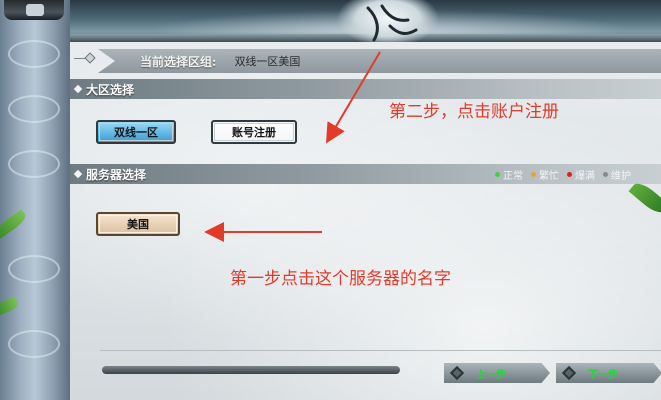  Describe the element at coordinates (267, 61) in the screenshot. I see `current-region-value: 双线一区美国` at that location.